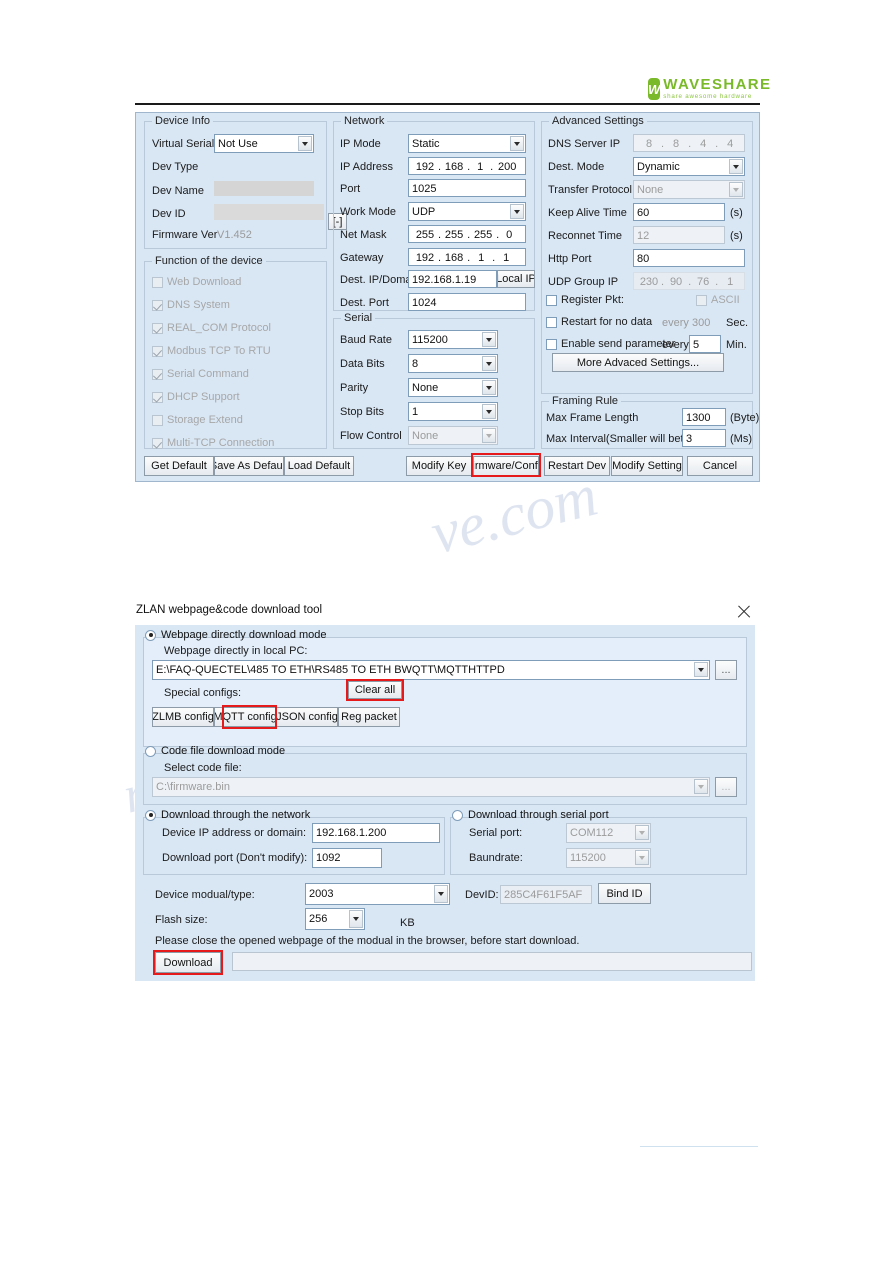 The image size is (893, 1263). What do you see at coordinates (215, 751) in the screenshot?
I see `radio-code-mode: Code file download mode` at bounding box center [215, 751].